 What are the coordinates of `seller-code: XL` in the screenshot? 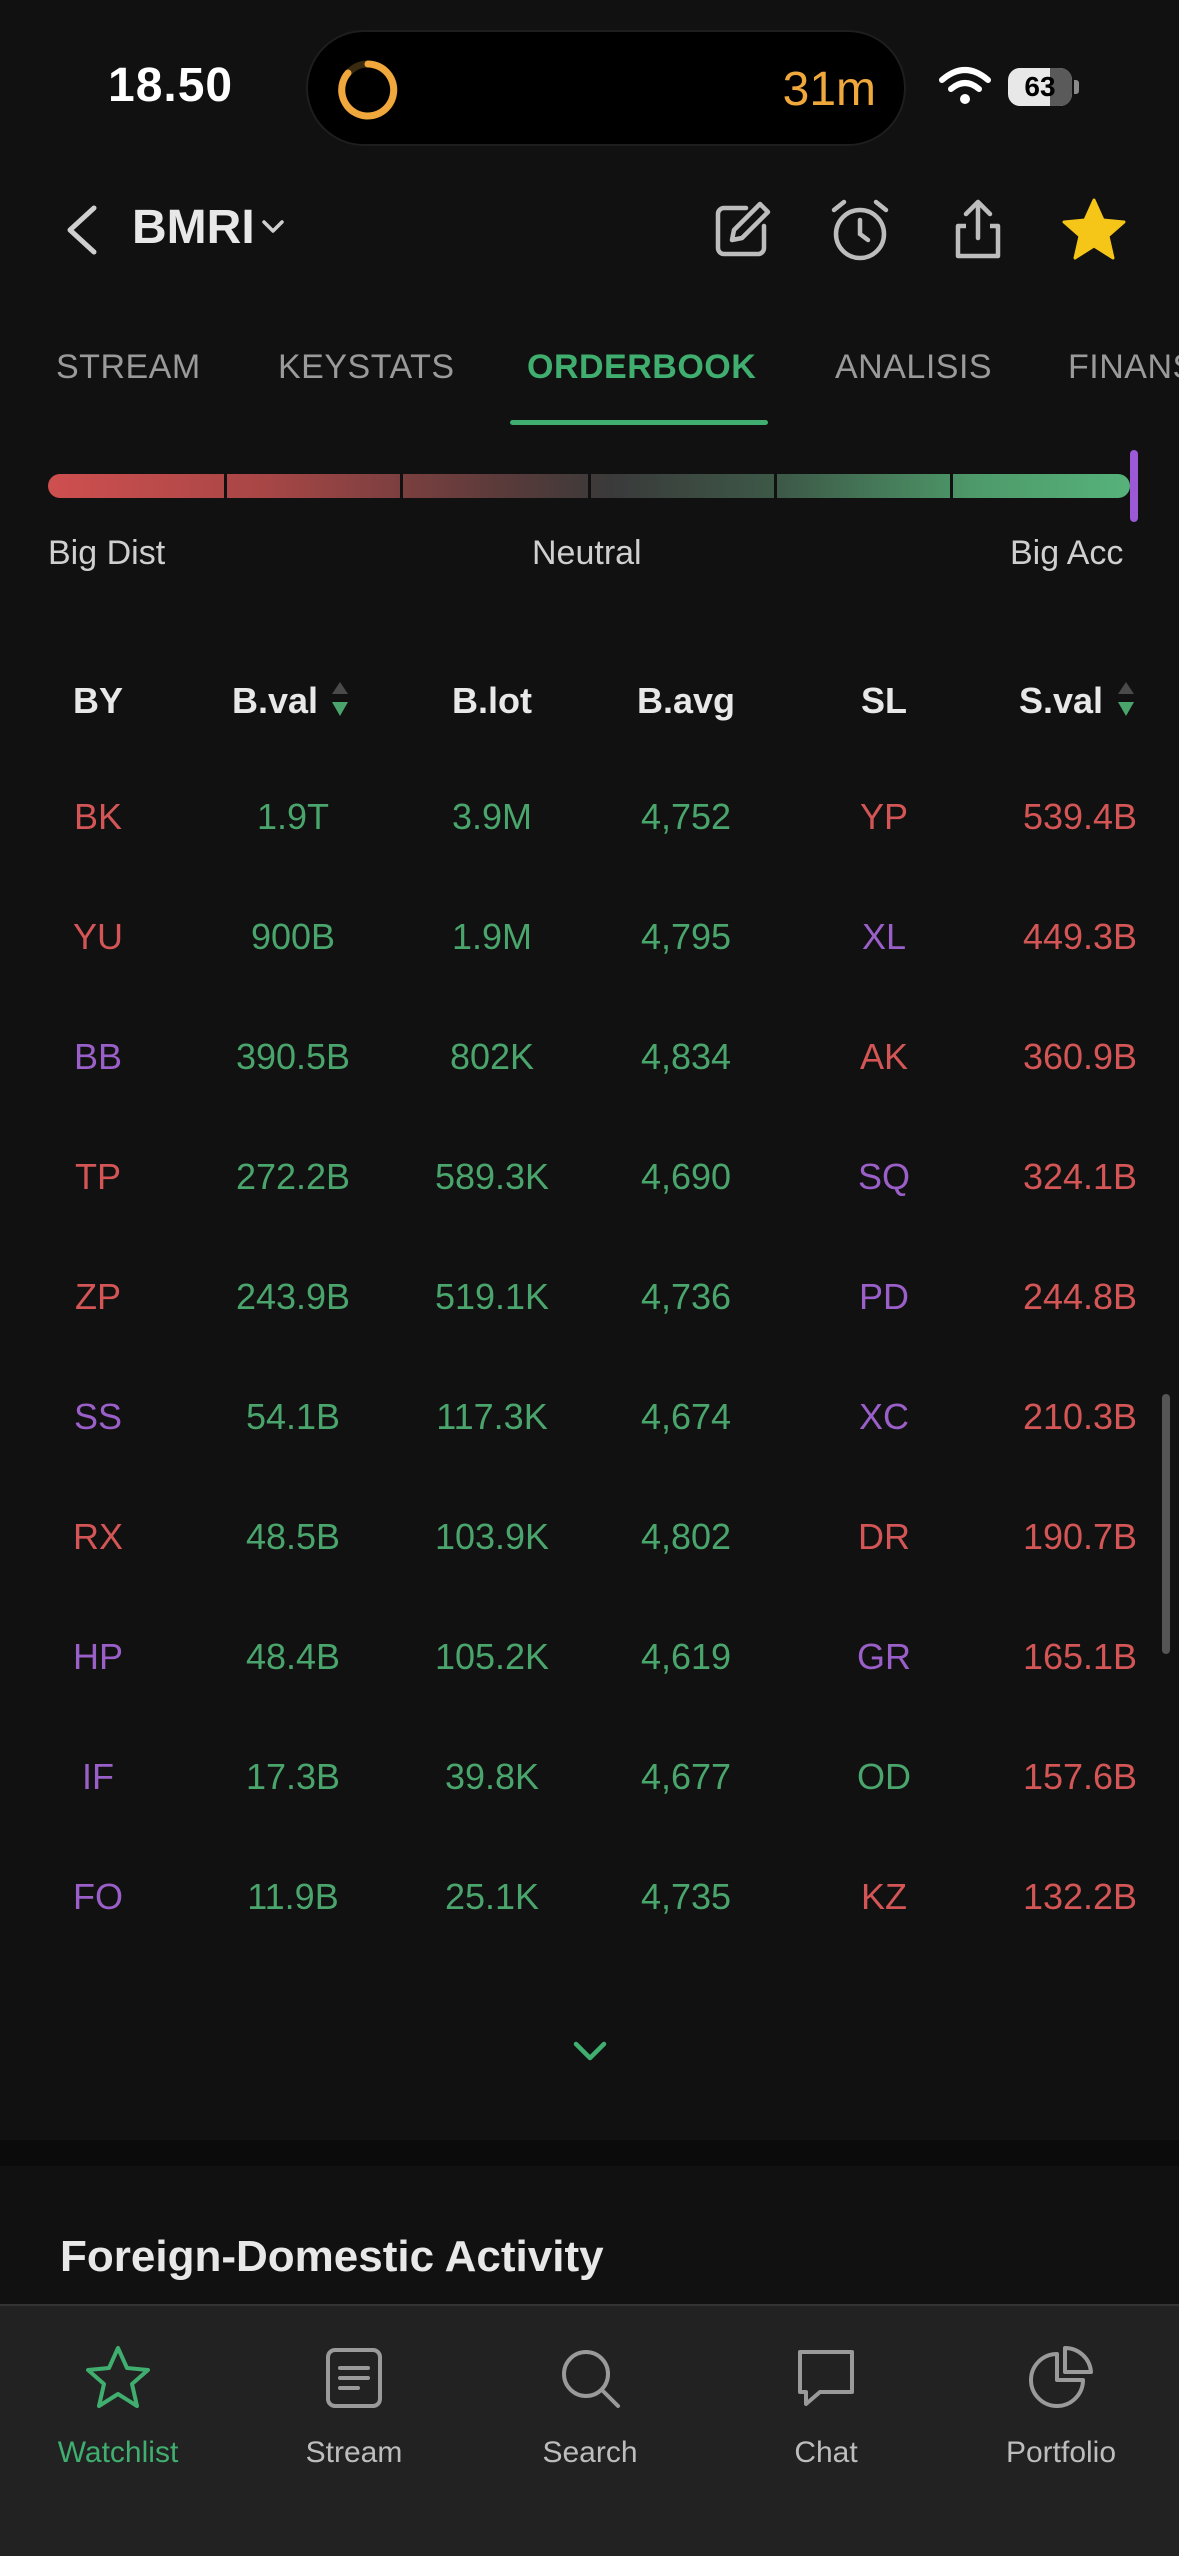 It's located at (884, 937).